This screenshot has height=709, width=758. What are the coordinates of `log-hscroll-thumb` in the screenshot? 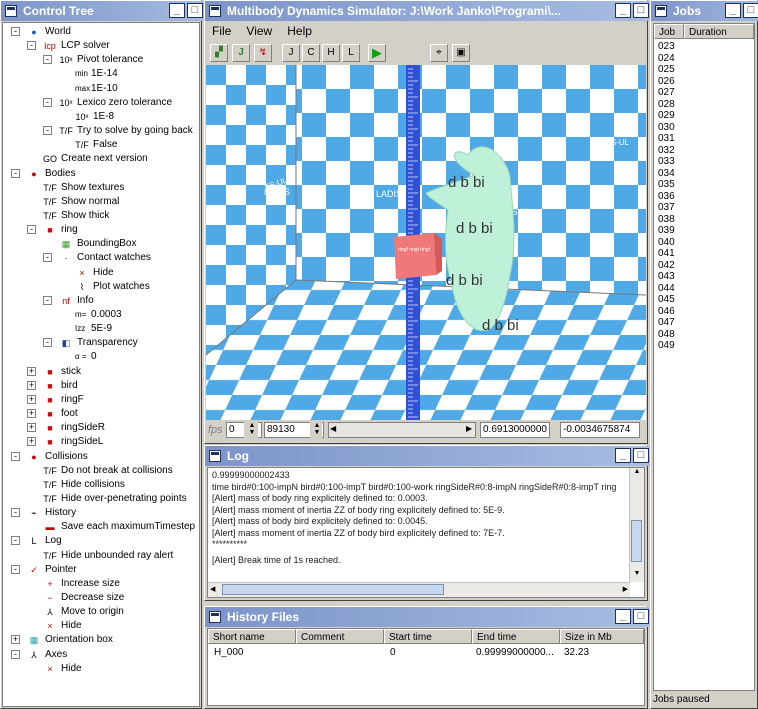 It's located at (333, 589).